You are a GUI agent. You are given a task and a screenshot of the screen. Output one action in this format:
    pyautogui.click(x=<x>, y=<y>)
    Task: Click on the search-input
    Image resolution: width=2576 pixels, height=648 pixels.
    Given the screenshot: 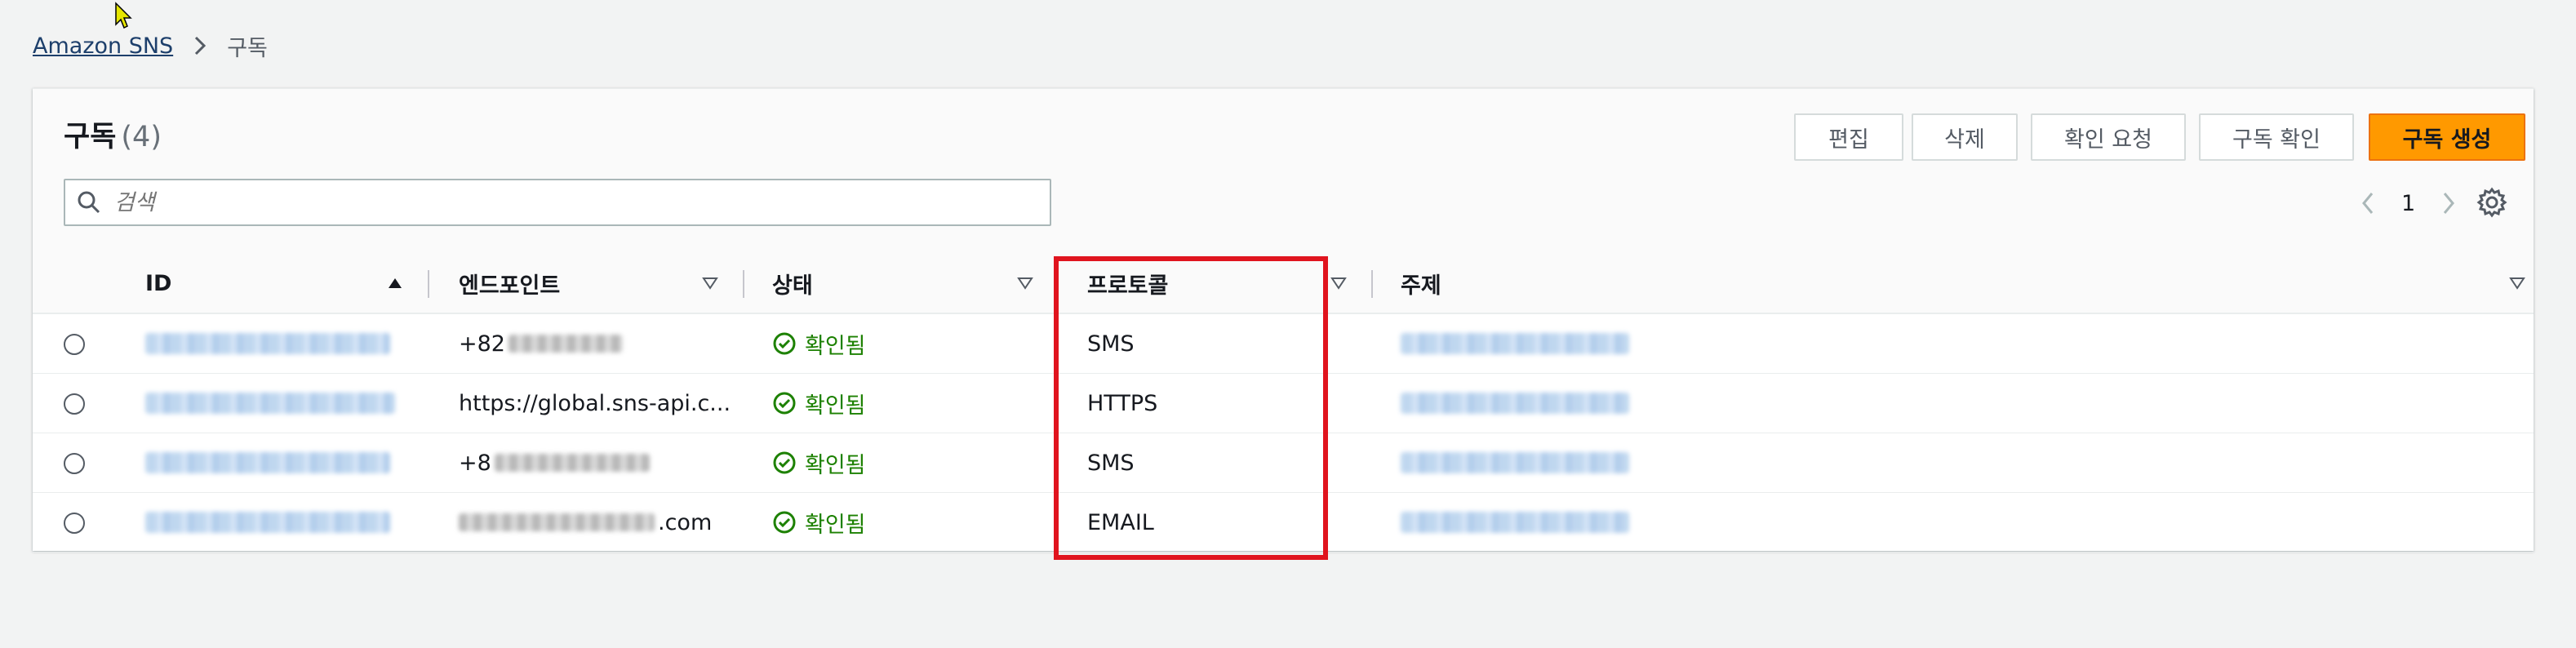 What is the action you would take?
    pyautogui.click(x=563, y=202)
    